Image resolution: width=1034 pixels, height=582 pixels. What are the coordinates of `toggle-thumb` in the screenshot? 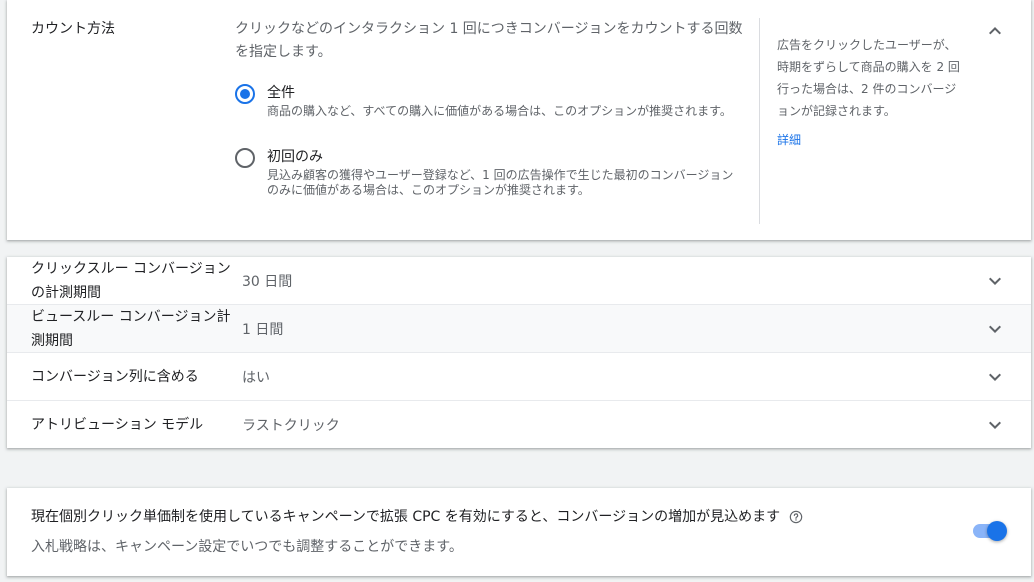 It's located at (997, 531).